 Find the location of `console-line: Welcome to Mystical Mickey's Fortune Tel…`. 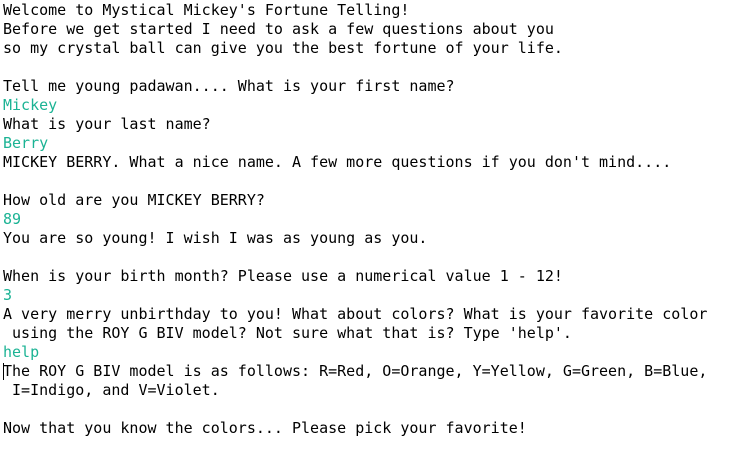

console-line: Welcome to Mystical Mickey's Fortune Tel… is located at coordinates (206, 10).